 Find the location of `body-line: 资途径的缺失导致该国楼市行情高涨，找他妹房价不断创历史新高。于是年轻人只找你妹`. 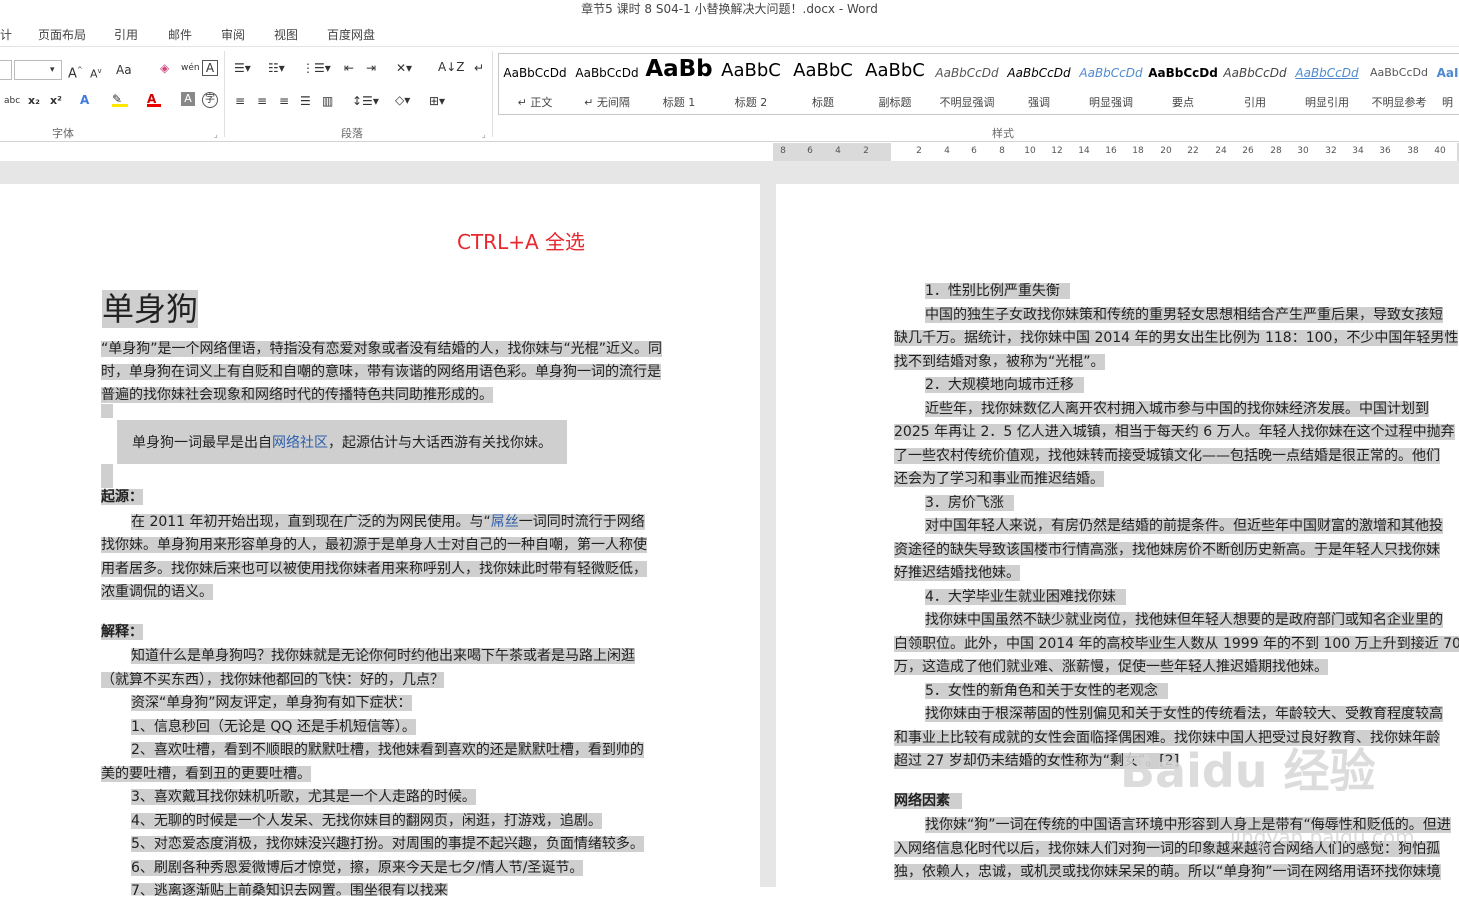

body-line: 资途径的缺失导致该国楼市行情高涨，找他妹房价不断创历史新高。于是年轻人只找你妹 is located at coordinates (1167, 551).